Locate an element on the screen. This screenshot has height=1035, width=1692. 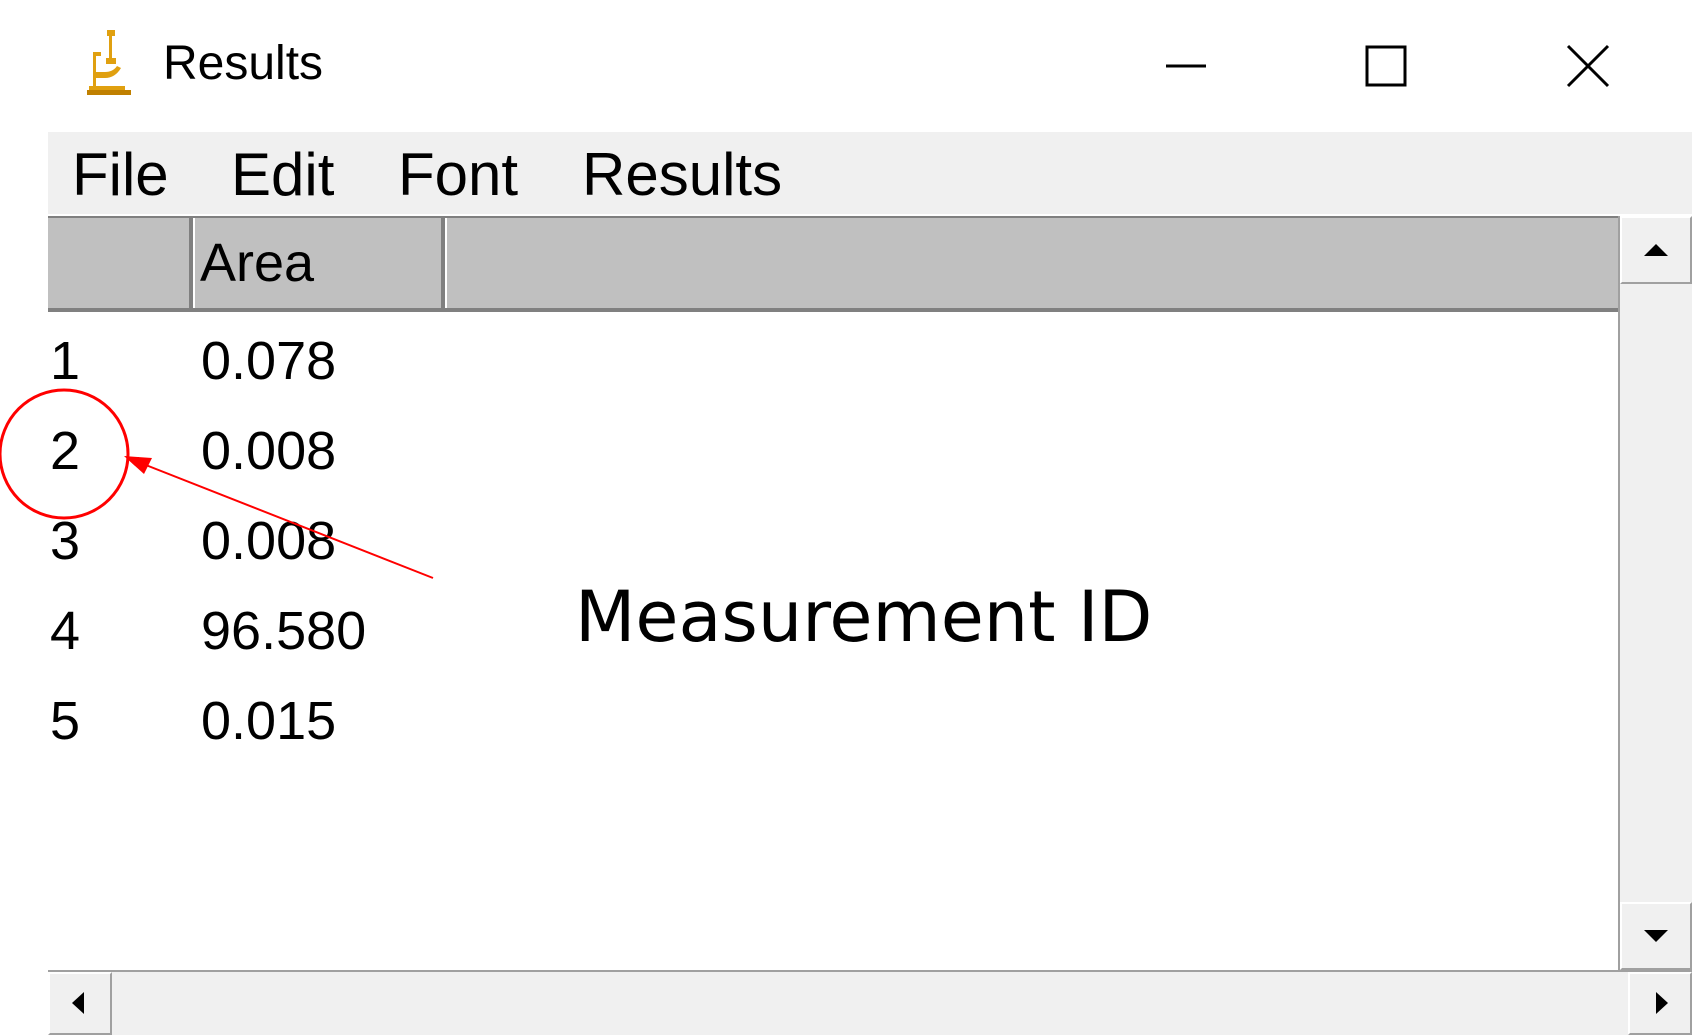
scroll-up-button is located at coordinates (1656, 250).